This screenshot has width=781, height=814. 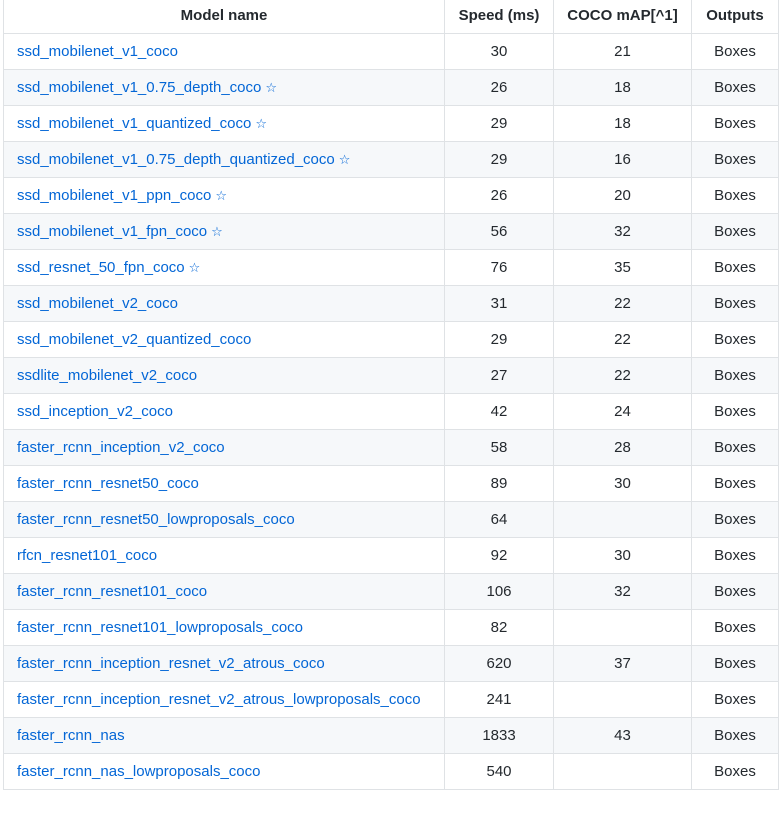 I want to click on speed-cell: 27, so click(x=499, y=375).